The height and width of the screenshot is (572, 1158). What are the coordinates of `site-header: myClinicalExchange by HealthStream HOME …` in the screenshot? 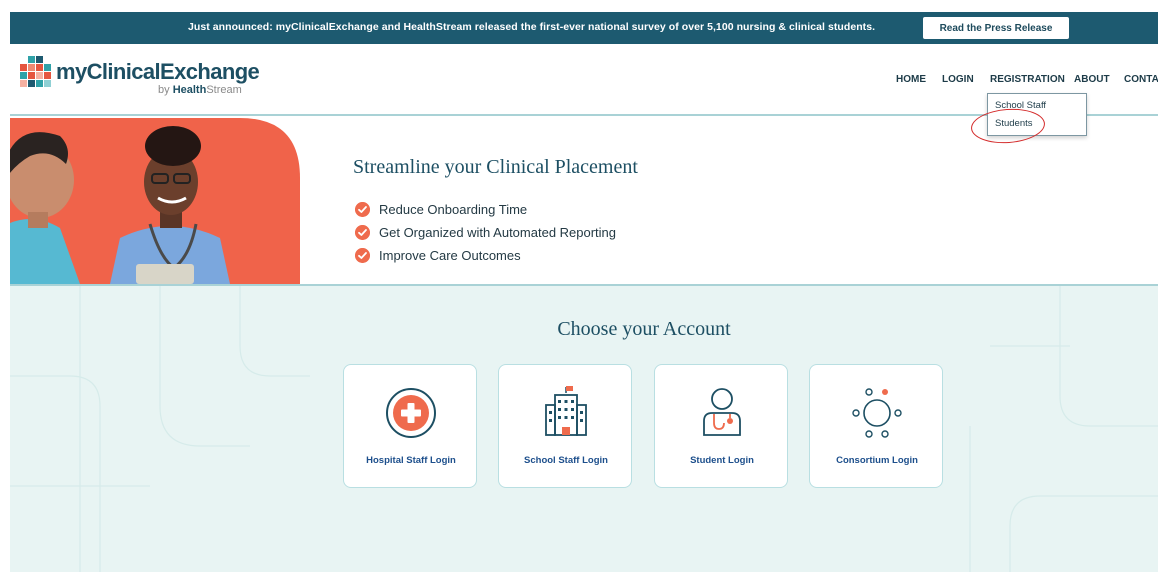 It's located at (584, 80).